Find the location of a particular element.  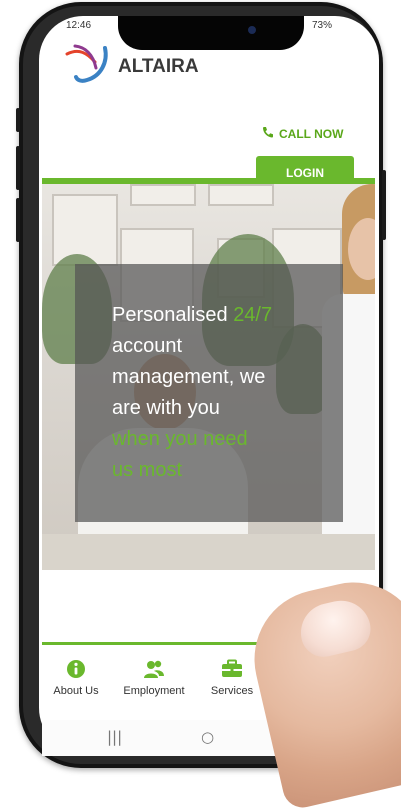

phone-notch is located at coordinates (211, 33).